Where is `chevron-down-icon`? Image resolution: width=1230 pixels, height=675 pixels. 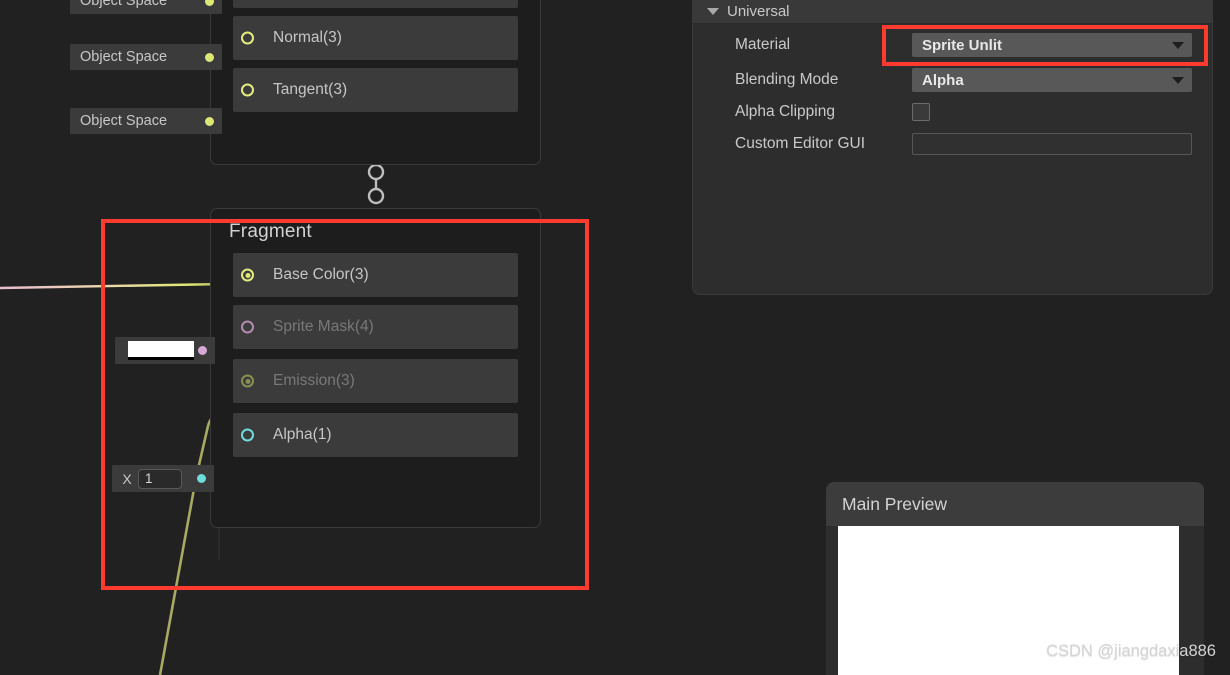 chevron-down-icon is located at coordinates (713, 11).